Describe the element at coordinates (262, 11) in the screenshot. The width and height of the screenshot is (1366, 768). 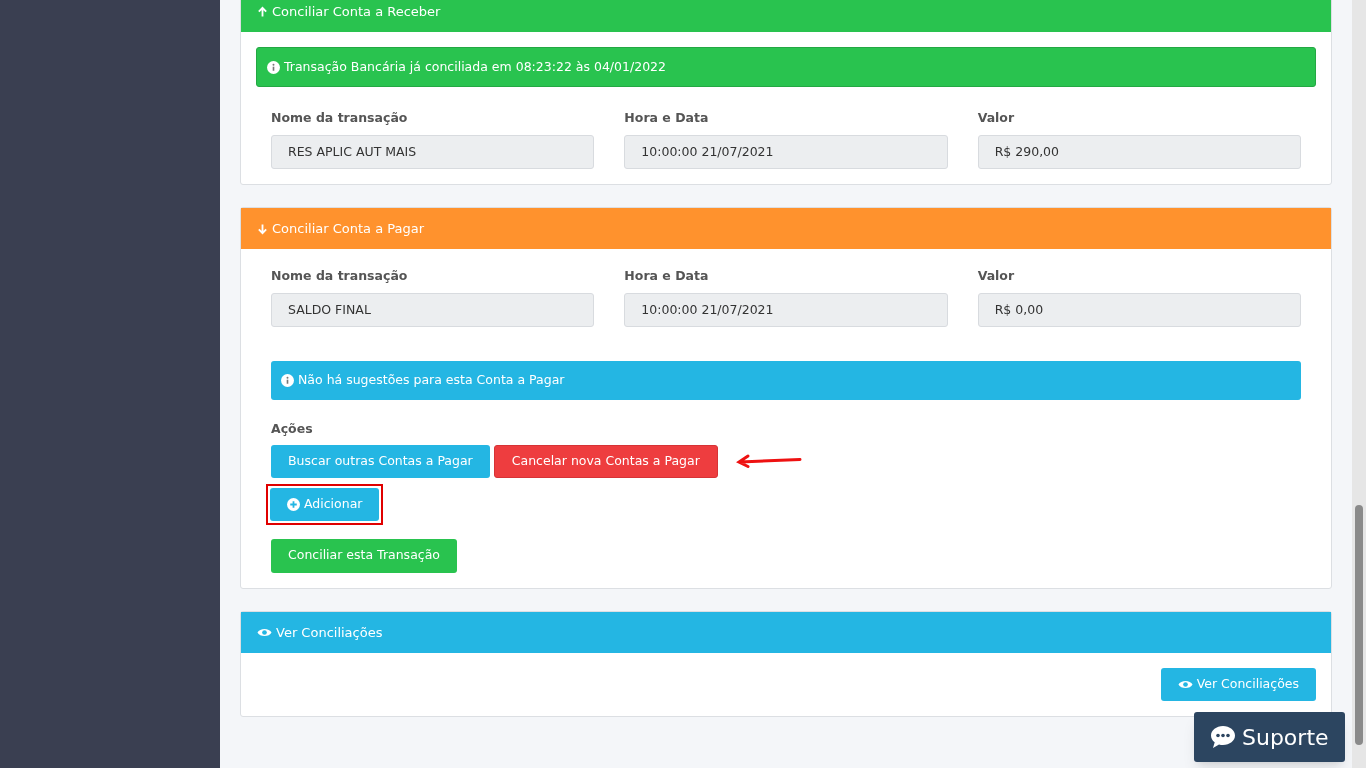
I see `arrow-up-icon` at that location.